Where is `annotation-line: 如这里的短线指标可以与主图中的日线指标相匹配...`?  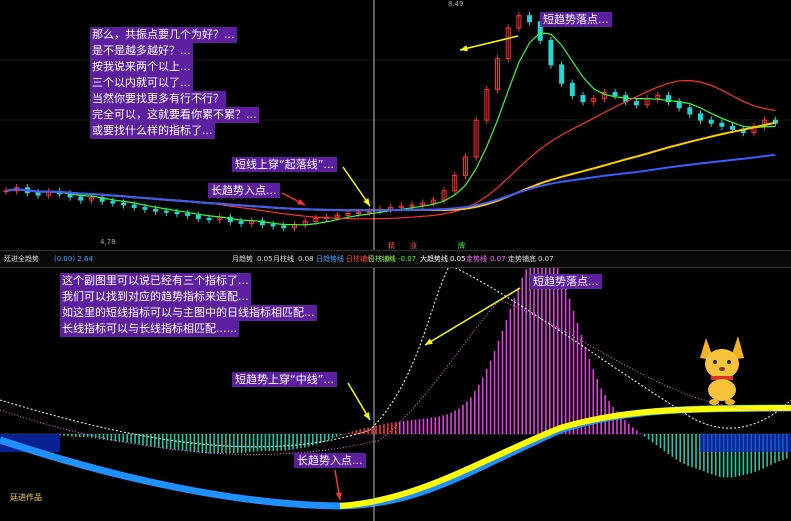 annotation-line: 如这里的短线指标可以与主图中的日线指标相匹配... is located at coordinates (188, 313).